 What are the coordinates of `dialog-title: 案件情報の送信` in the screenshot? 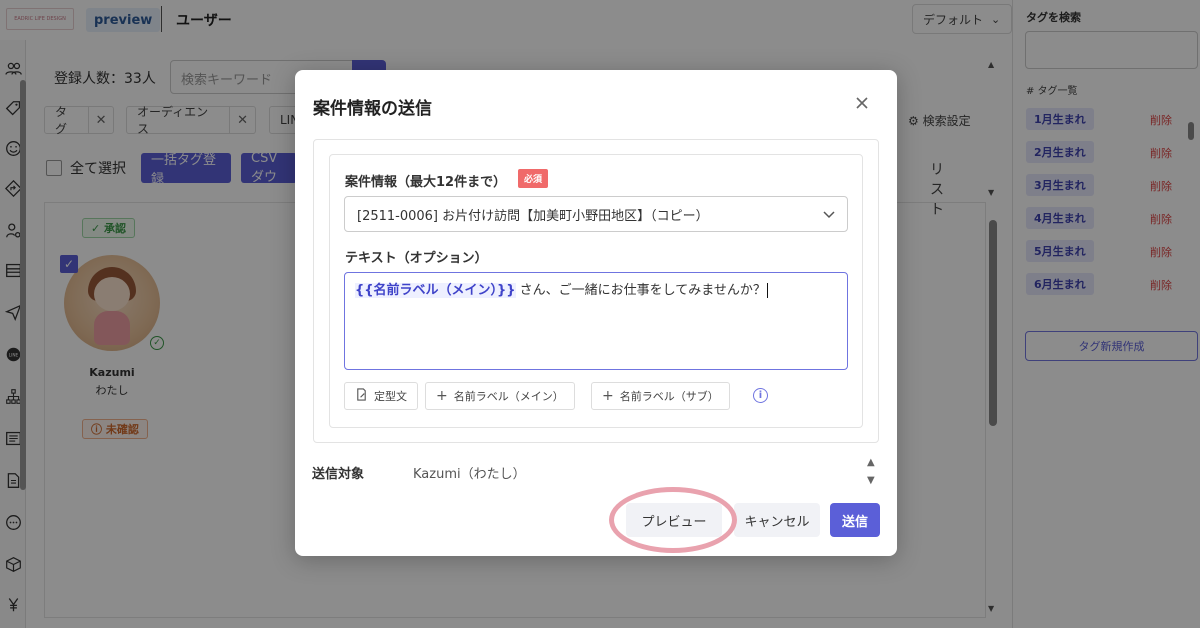 It's located at (372, 109).